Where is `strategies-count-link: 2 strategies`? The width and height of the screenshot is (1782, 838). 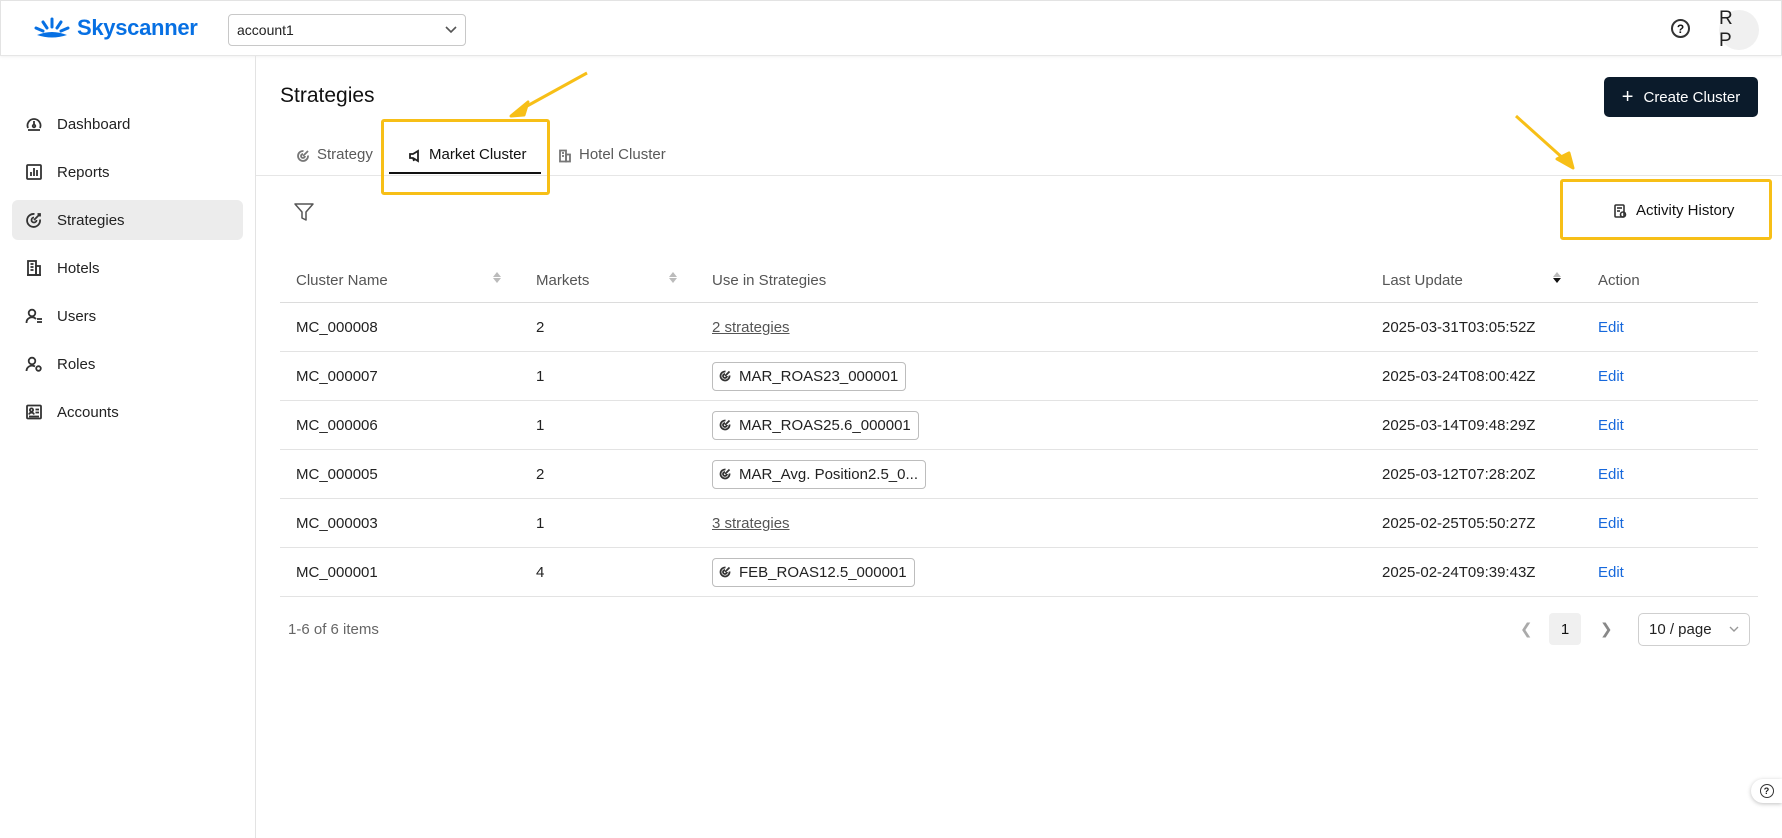 strategies-count-link: 2 strategies is located at coordinates (751, 327).